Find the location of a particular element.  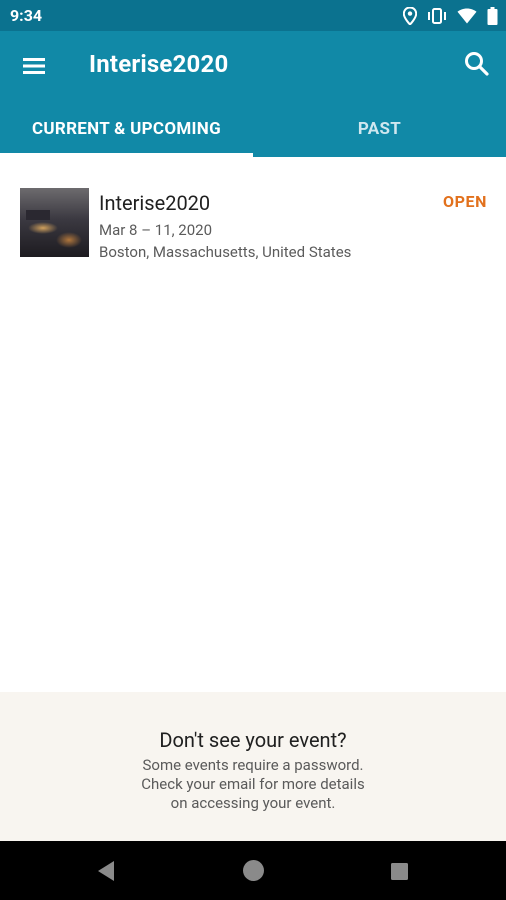

recent-apps-icon is located at coordinates (399, 871).